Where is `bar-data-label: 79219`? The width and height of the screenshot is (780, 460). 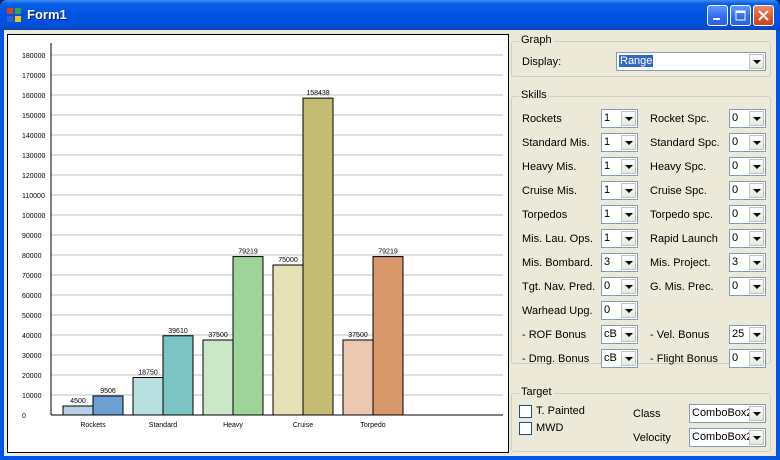
bar-data-label: 79219 is located at coordinates (248, 252).